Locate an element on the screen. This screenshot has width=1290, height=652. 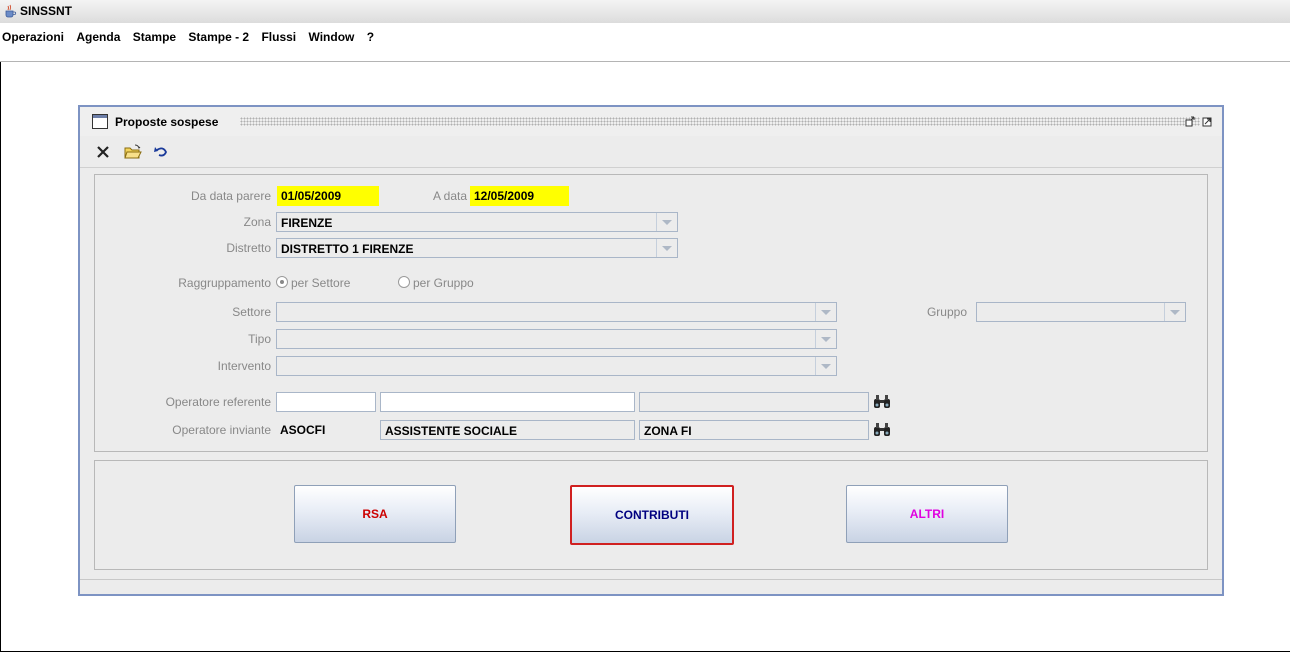
tipo-select is located at coordinates (556, 339).